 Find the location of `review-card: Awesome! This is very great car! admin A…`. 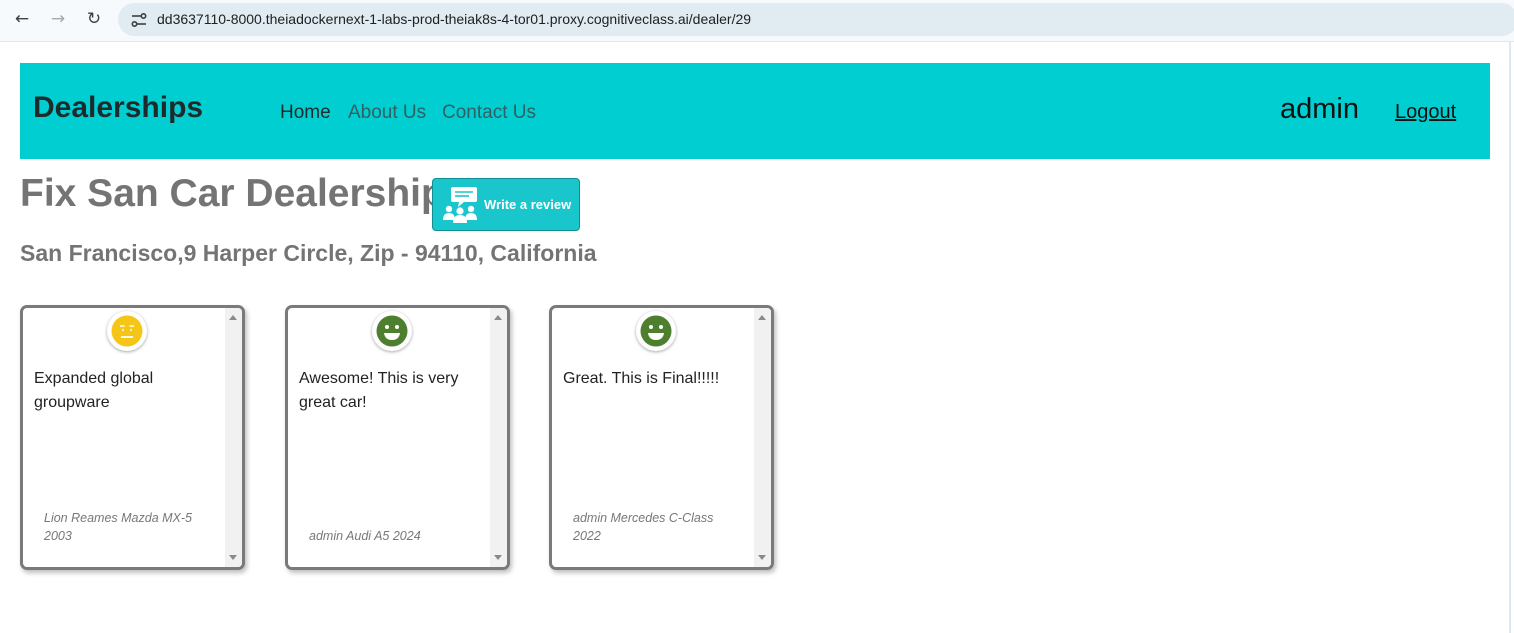

review-card: Awesome! This is very great car! admin A… is located at coordinates (397, 437).